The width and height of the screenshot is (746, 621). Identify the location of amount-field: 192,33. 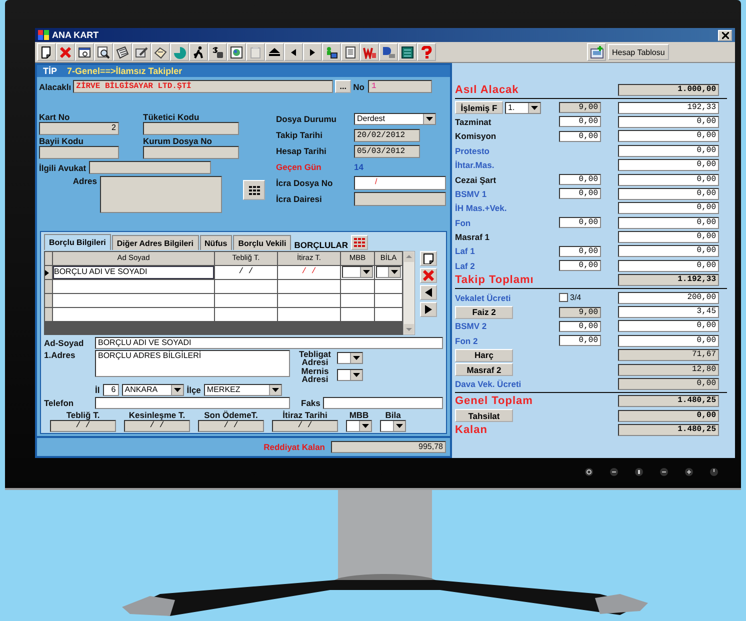
(668, 108).